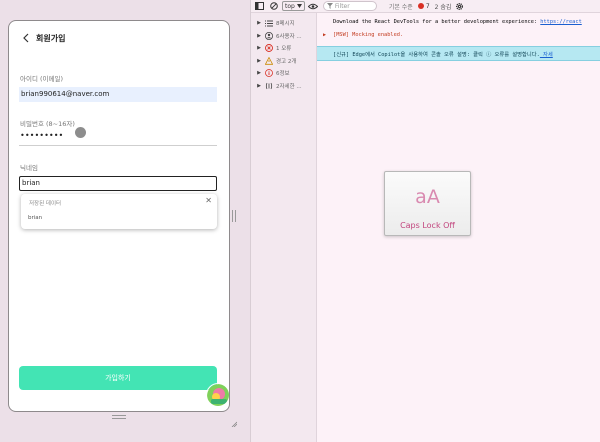 This screenshot has height=442, width=600. Describe the element at coordinates (560, 22) in the screenshot. I see `react-devtools-link: https://react` at that location.